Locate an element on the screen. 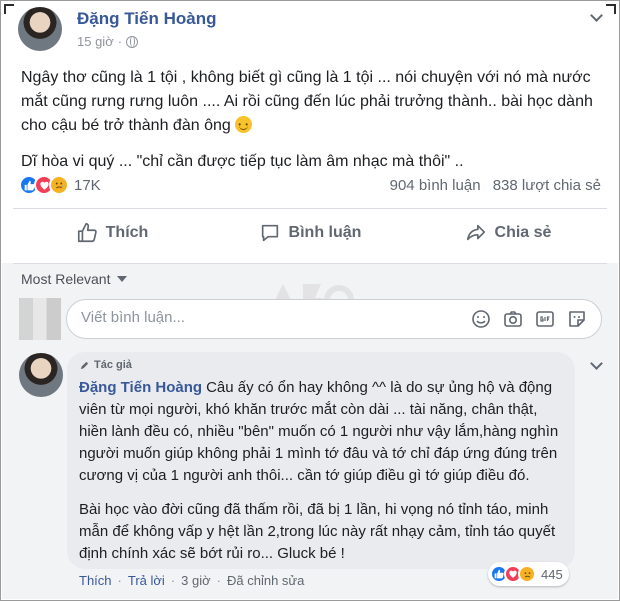 This screenshot has width=620, height=601. caret-down-icon is located at coordinates (122, 279).